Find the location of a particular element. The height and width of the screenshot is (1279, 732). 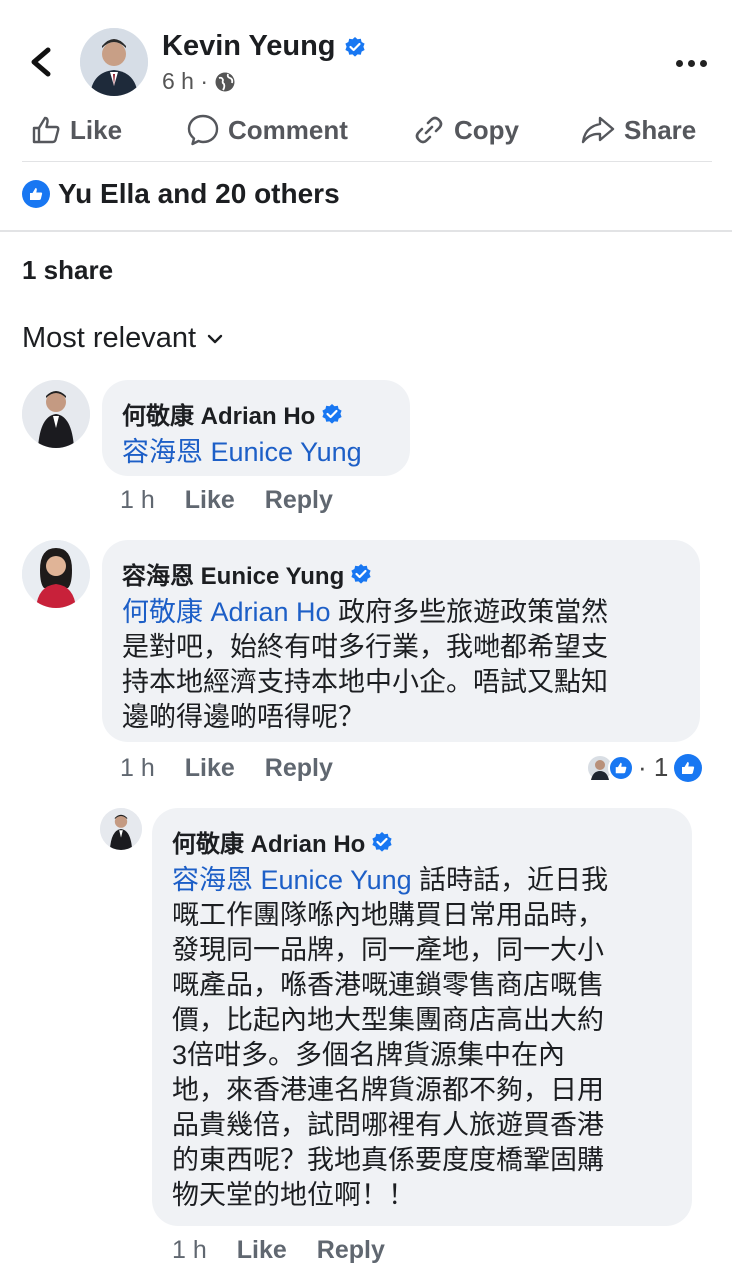

share-button: Share is located at coordinates (638, 130).